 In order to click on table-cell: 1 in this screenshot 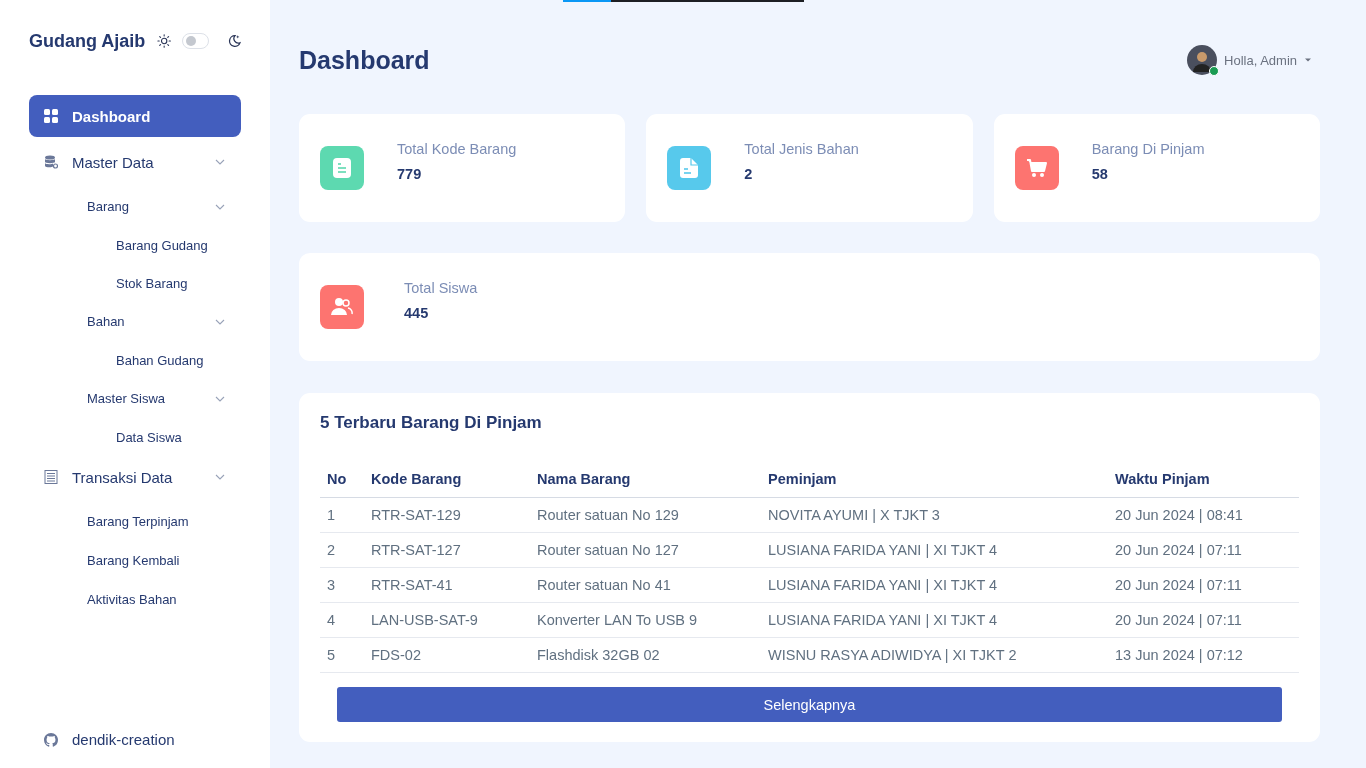, I will do `click(342, 515)`.